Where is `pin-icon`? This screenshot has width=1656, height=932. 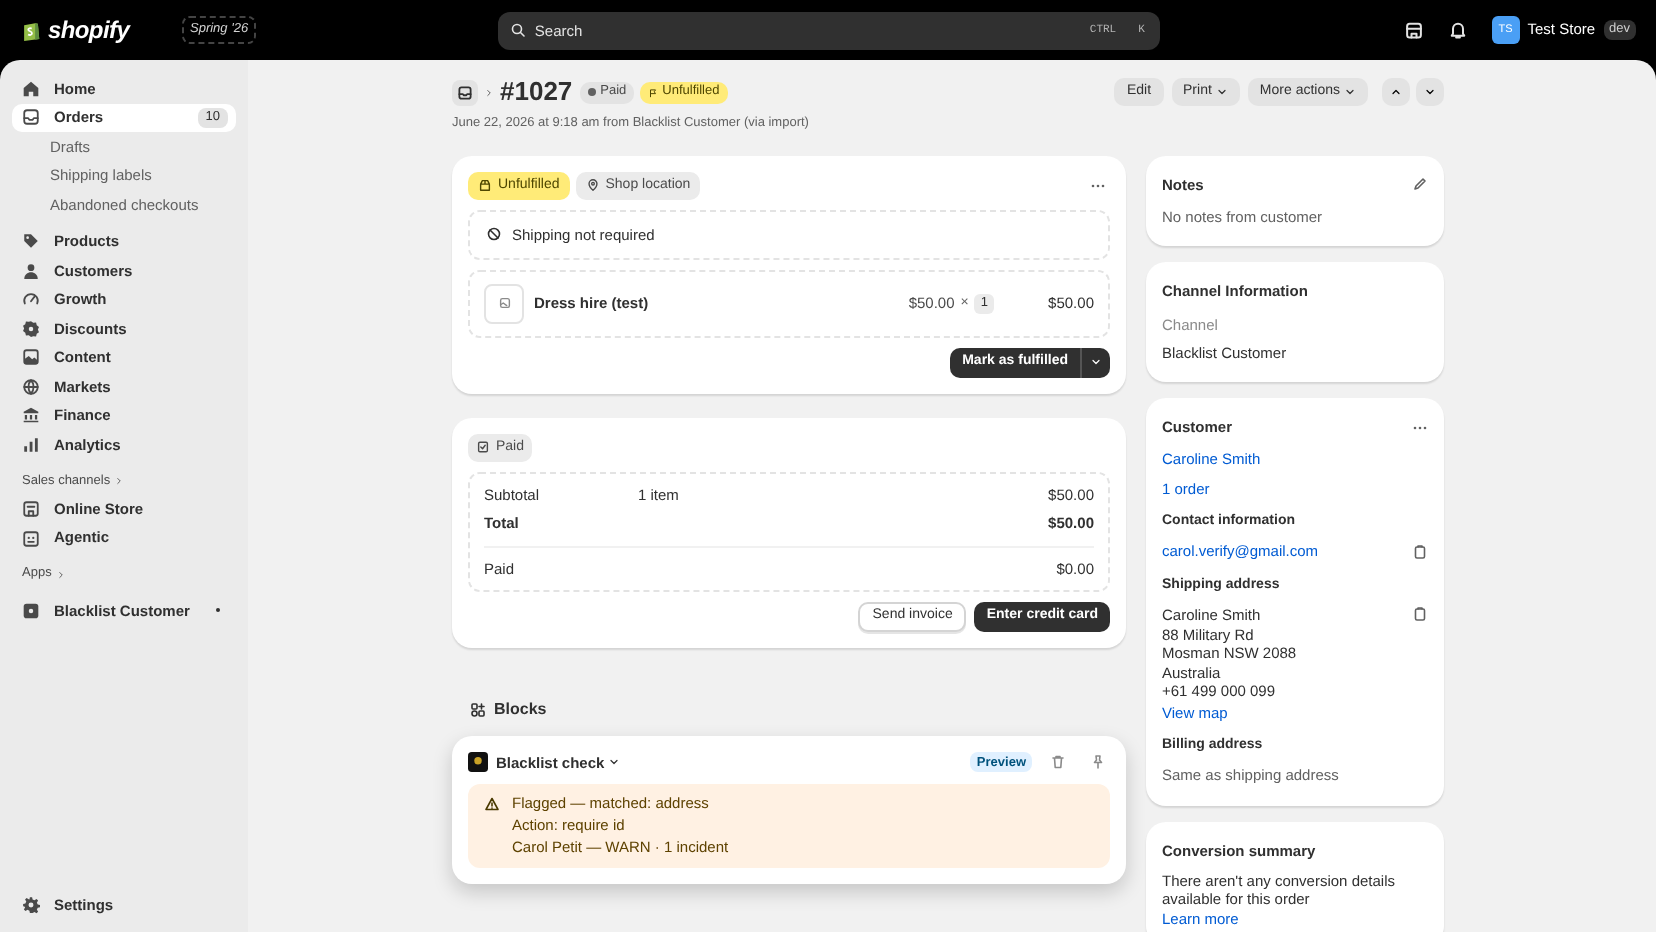 pin-icon is located at coordinates (1098, 762).